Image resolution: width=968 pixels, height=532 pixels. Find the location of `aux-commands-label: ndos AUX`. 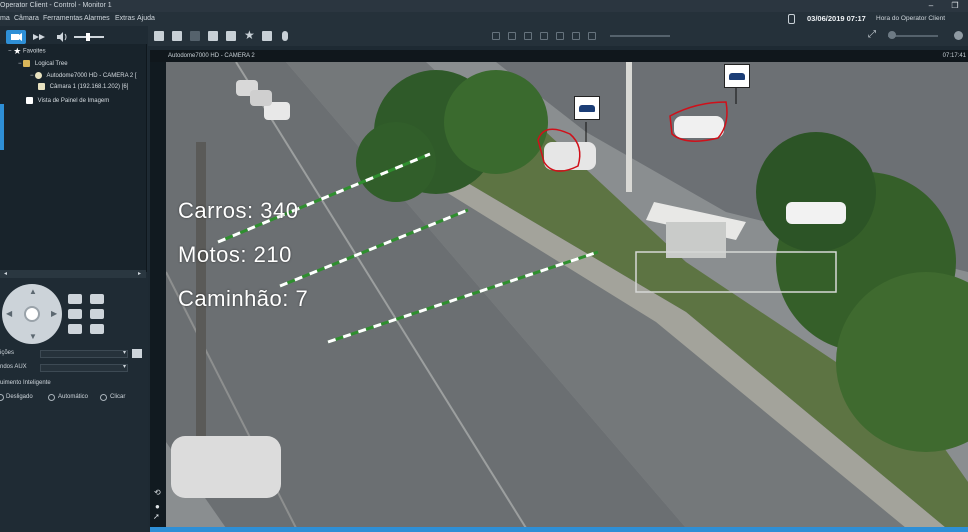

aux-commands-label: ndos AUX is located at coordinates (13, 367).